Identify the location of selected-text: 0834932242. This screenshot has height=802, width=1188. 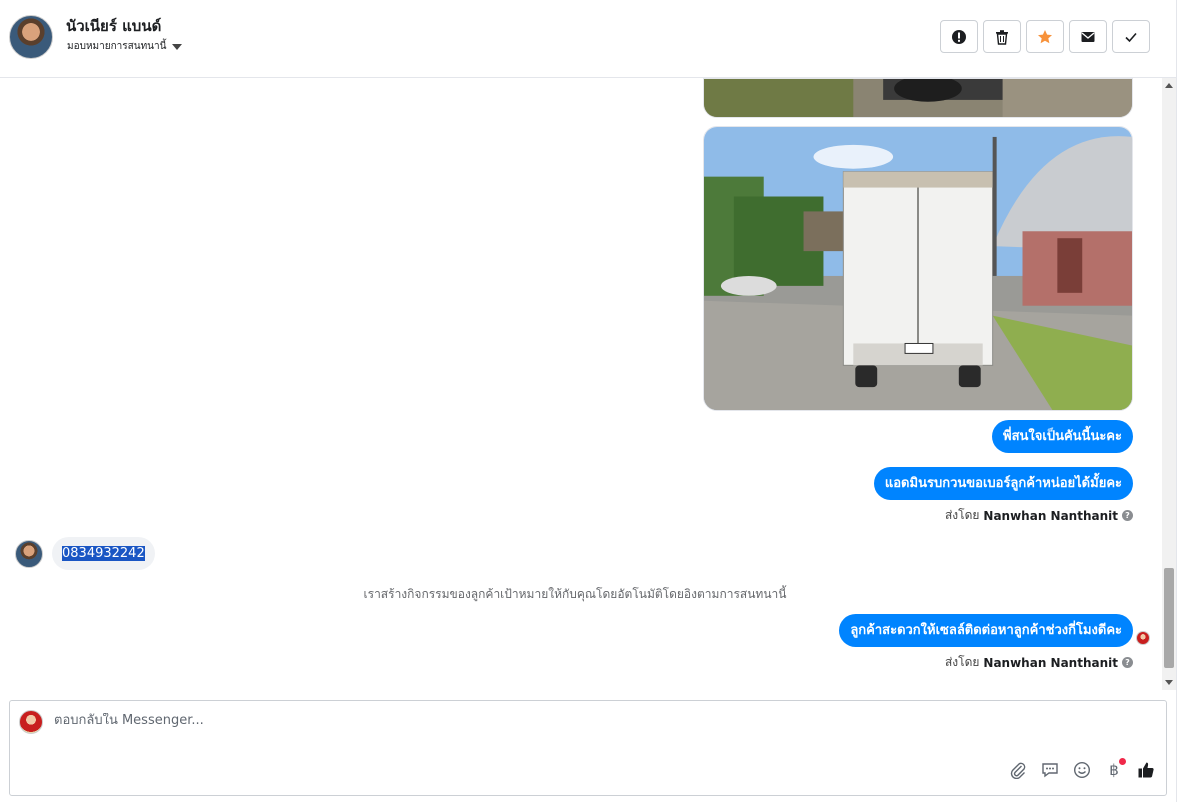
(103, 553).